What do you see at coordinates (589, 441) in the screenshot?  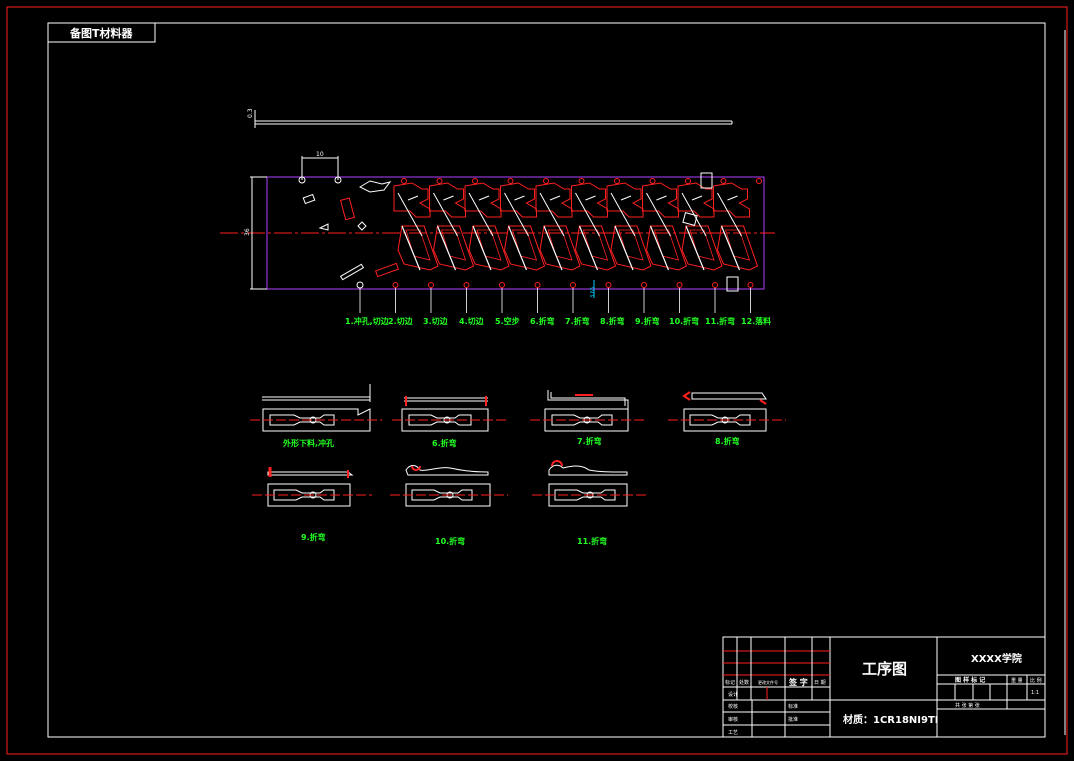 I see `view-label: 7.折弯` at bounding box center [589, 441].